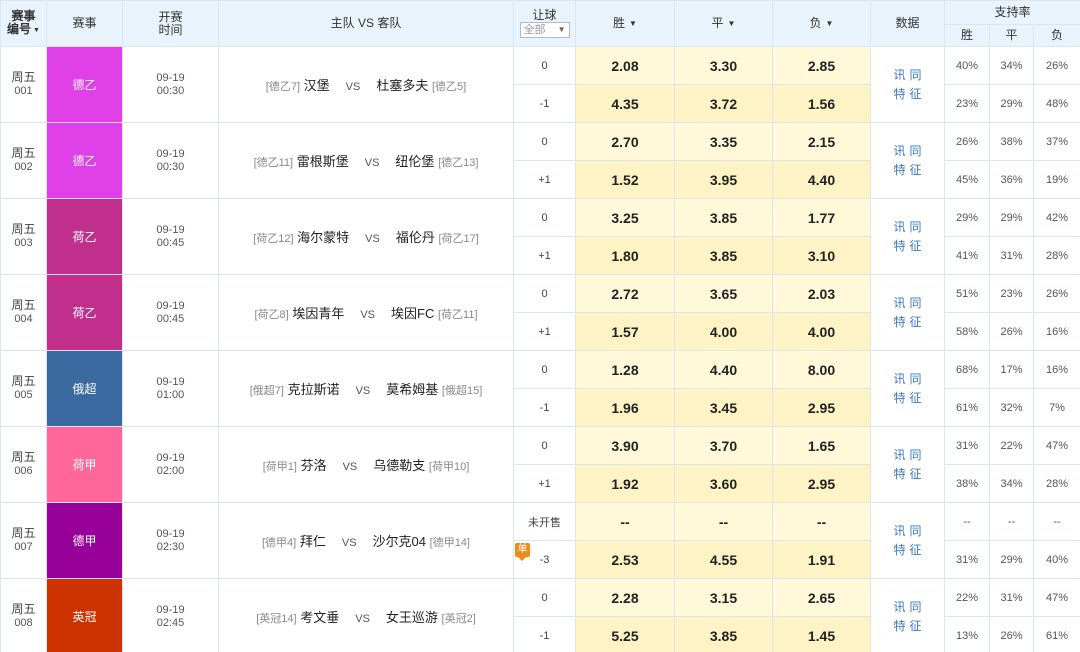 Image resolution: width=1080 pixels, height=652 pixels. I want to click on home-team-link: 雷根斯堡, so click(323, 161).